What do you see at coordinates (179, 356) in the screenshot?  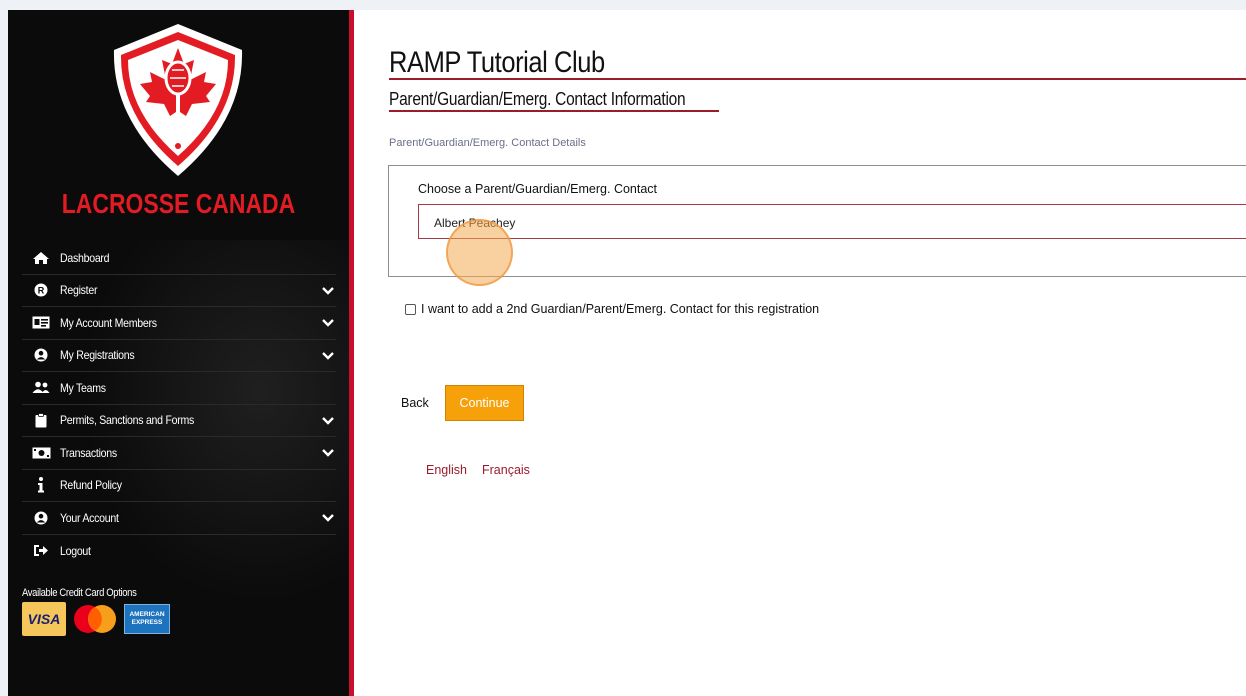 I see `sidebar-item-my-registrations: My Registrations` at bounding box center [179, 356].